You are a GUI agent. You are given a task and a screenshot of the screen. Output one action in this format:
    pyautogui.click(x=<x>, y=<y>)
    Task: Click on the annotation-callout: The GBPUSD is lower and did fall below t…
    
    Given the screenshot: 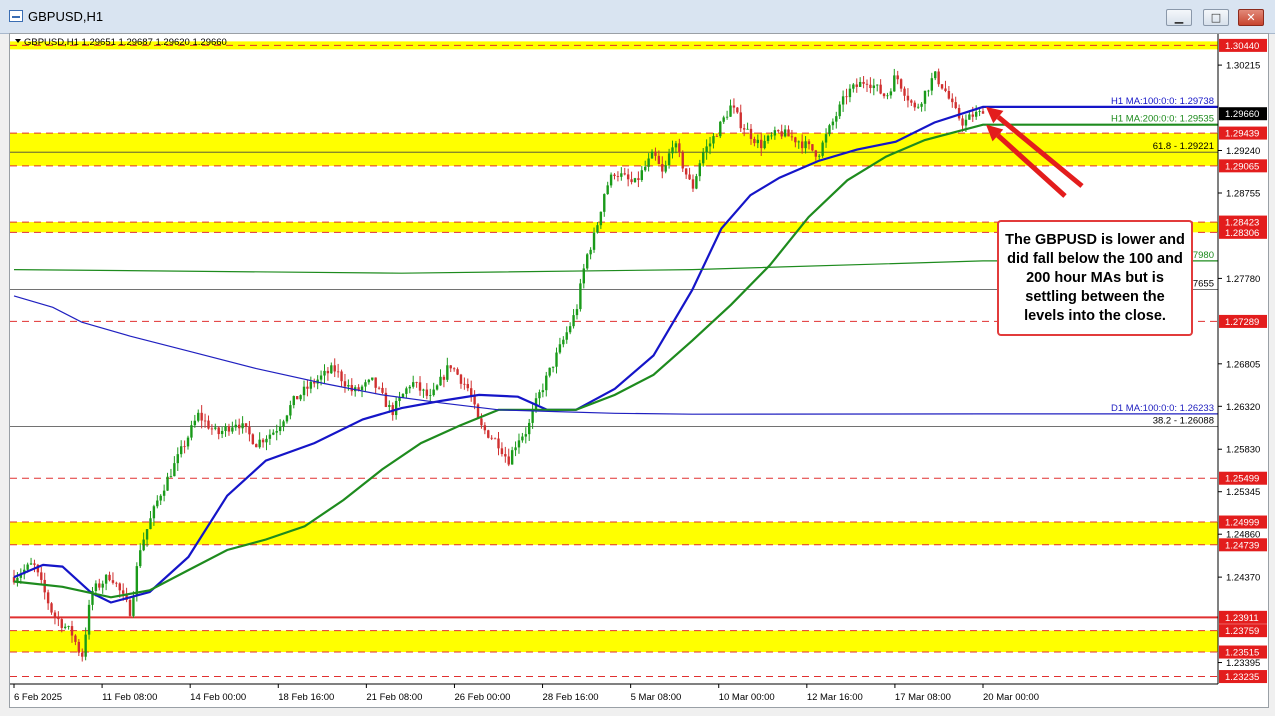 What is the action you would take?
    pyautogui.click(x=1095, y=278)
    